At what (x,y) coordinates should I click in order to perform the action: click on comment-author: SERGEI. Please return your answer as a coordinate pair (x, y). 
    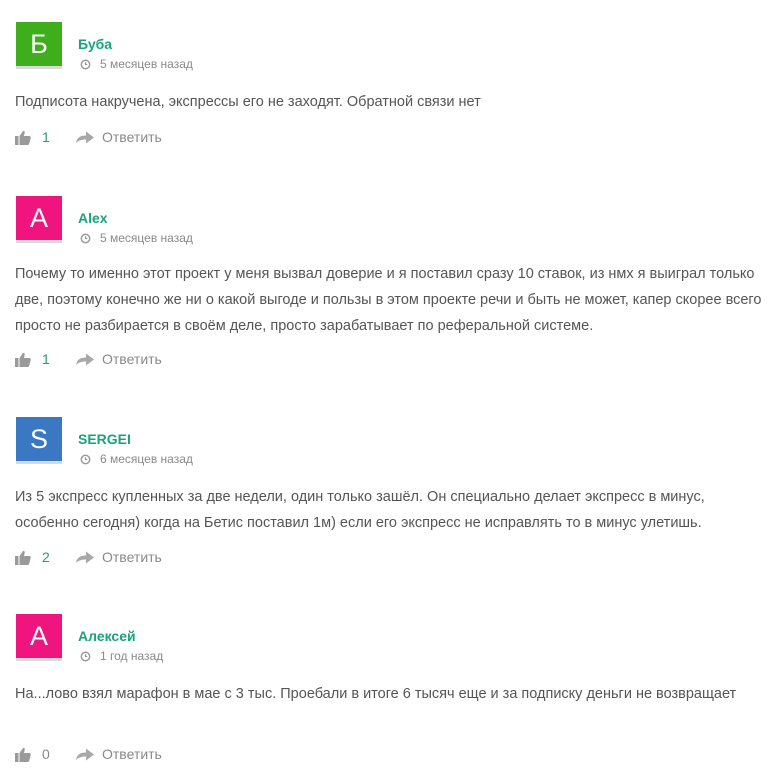
    Looking at the image, I should click on (104, 439).